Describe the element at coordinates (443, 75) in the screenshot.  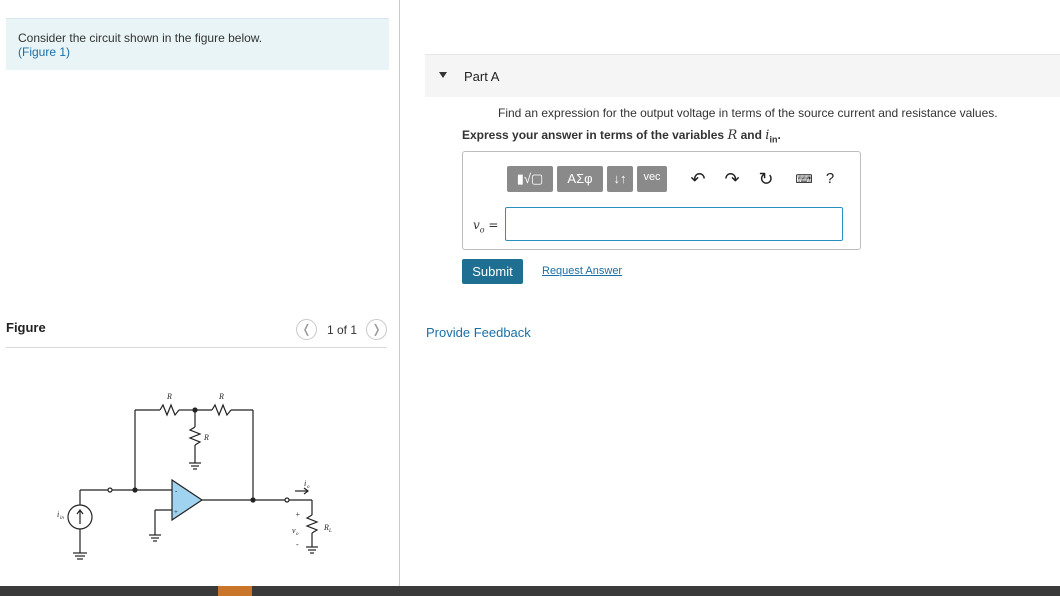
I see `caret-down-icon` at that location.